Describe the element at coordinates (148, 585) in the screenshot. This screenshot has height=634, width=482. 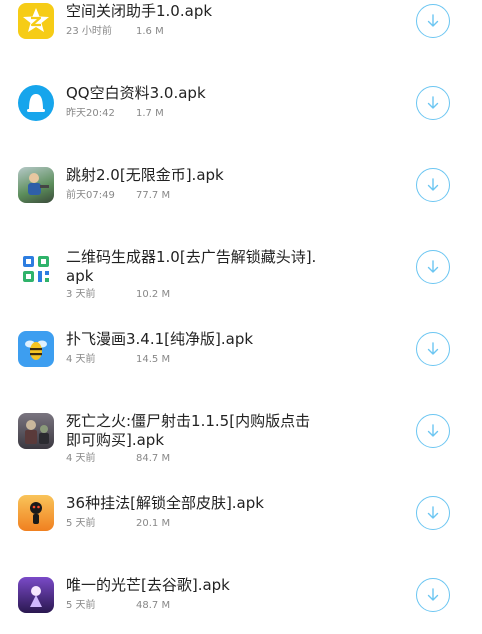
I see `file-name: 唯一的光芒[去谷歌].apk` at that location.